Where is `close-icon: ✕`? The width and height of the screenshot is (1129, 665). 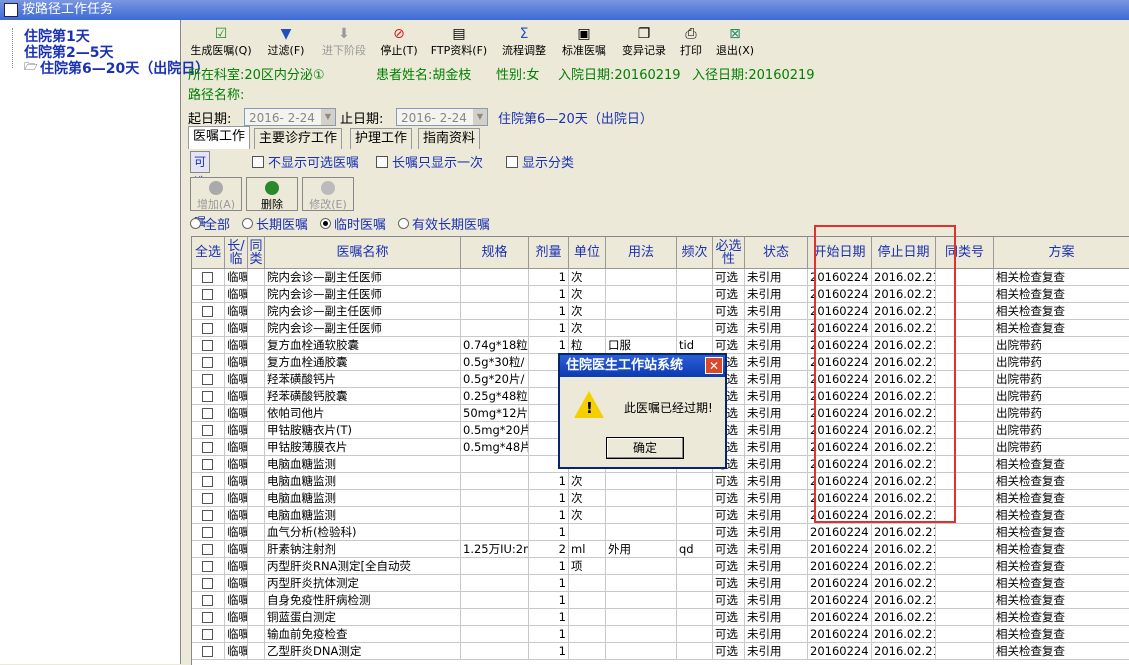 close-icon: ✕ is located at coordinates (714, 365).